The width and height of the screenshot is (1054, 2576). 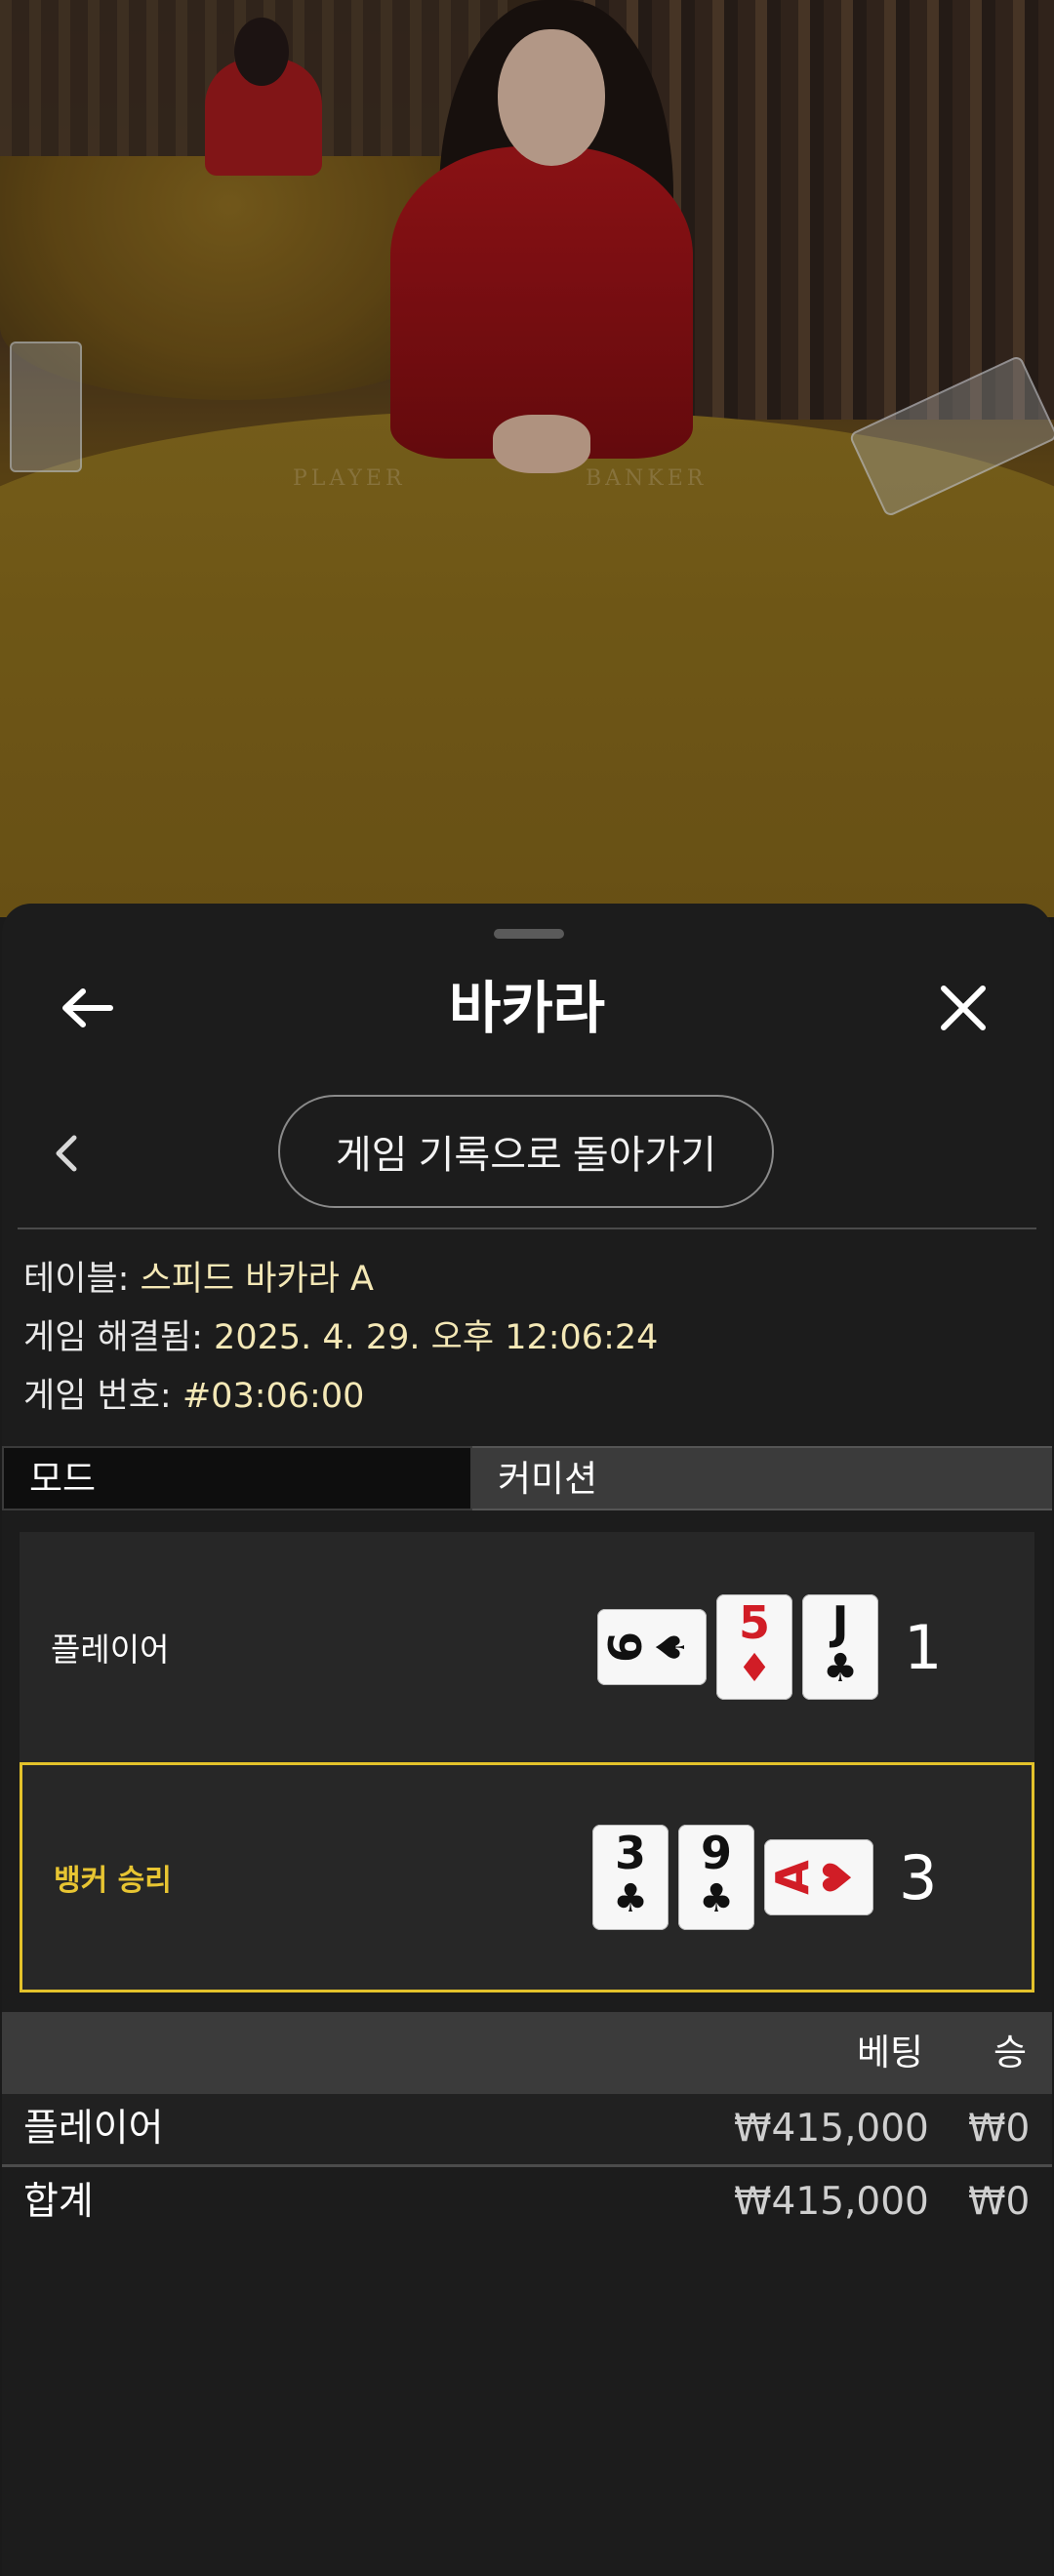 I want to click on history-back-chevron, so click(x=66, y=1153).